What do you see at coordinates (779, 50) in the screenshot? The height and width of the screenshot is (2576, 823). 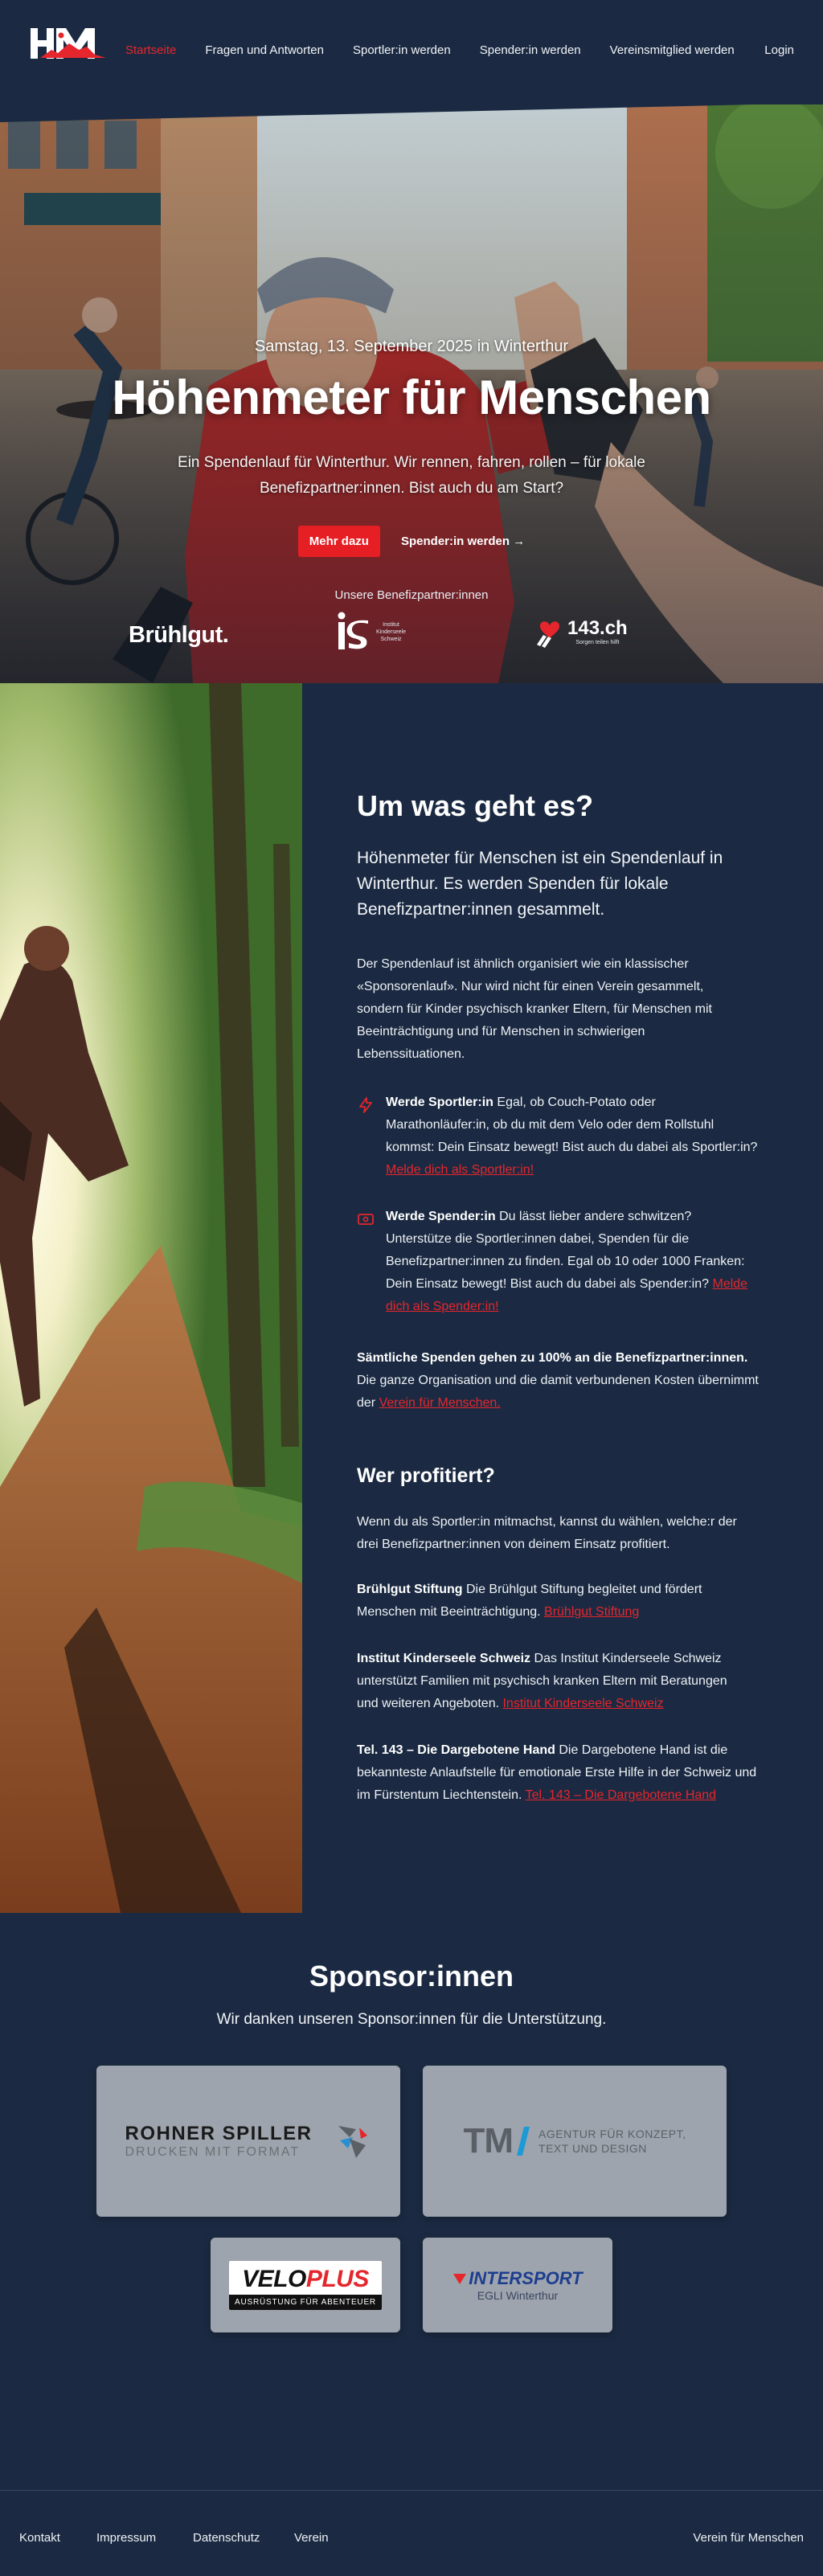 I see `login-link: Login` at bounding box center [779, 50].